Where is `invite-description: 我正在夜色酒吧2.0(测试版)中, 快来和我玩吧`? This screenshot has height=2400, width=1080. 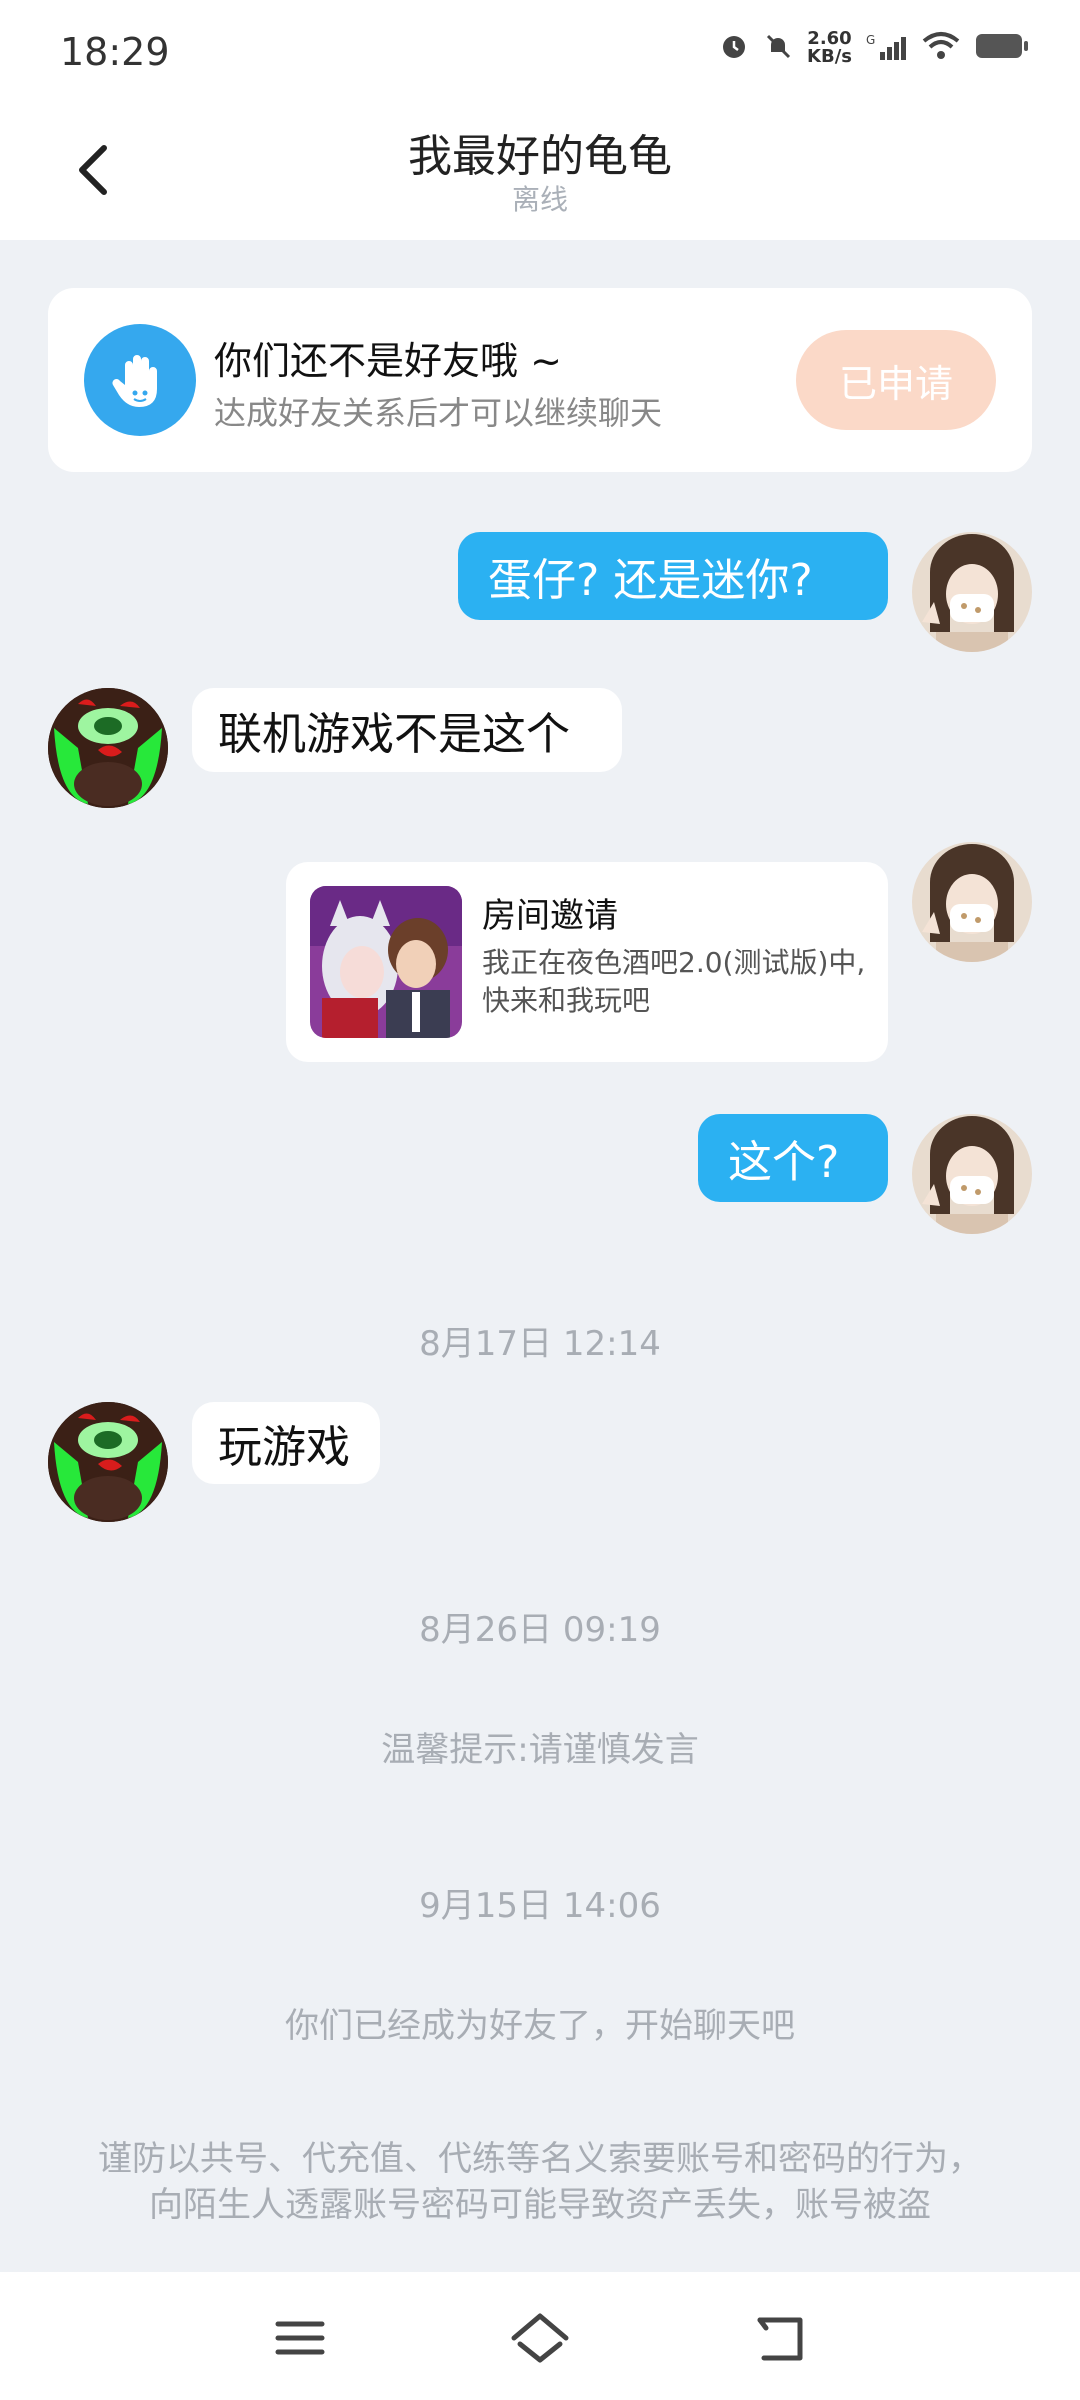
invite-description: 我正在夜色酒吧2.0(测试版)中, 快来和我玩吧 is located at coordinates (674, 981).